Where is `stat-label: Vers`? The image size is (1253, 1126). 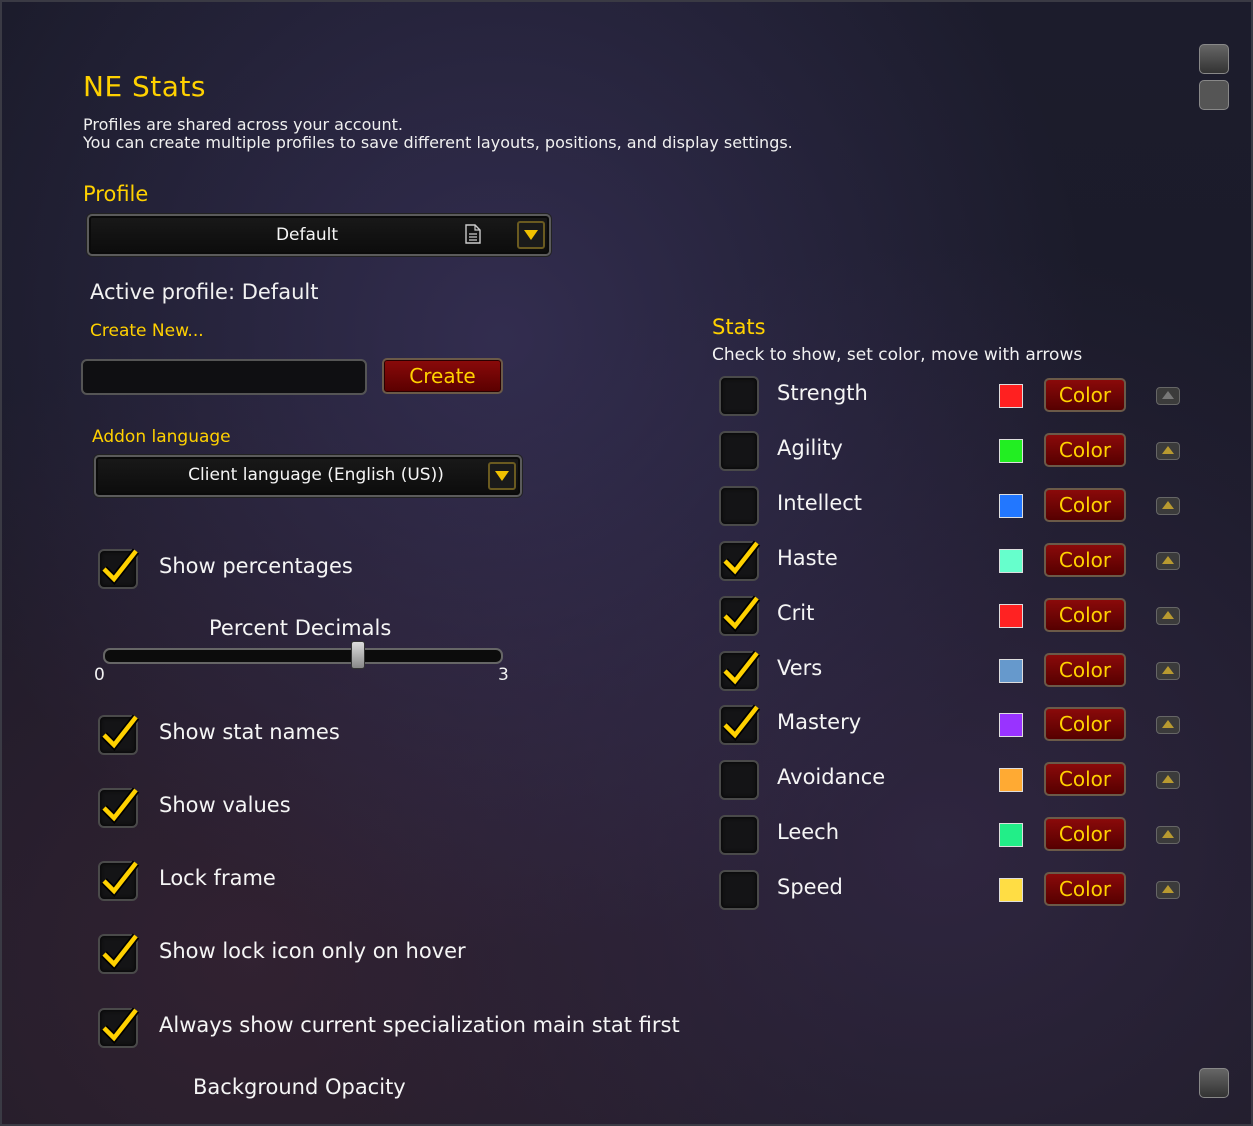 stat-label: Vers is located at coordinates (800, 668).